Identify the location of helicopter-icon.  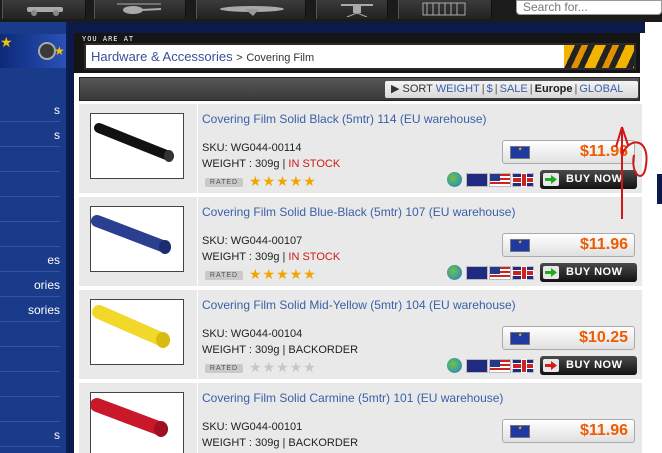
(139, 8).